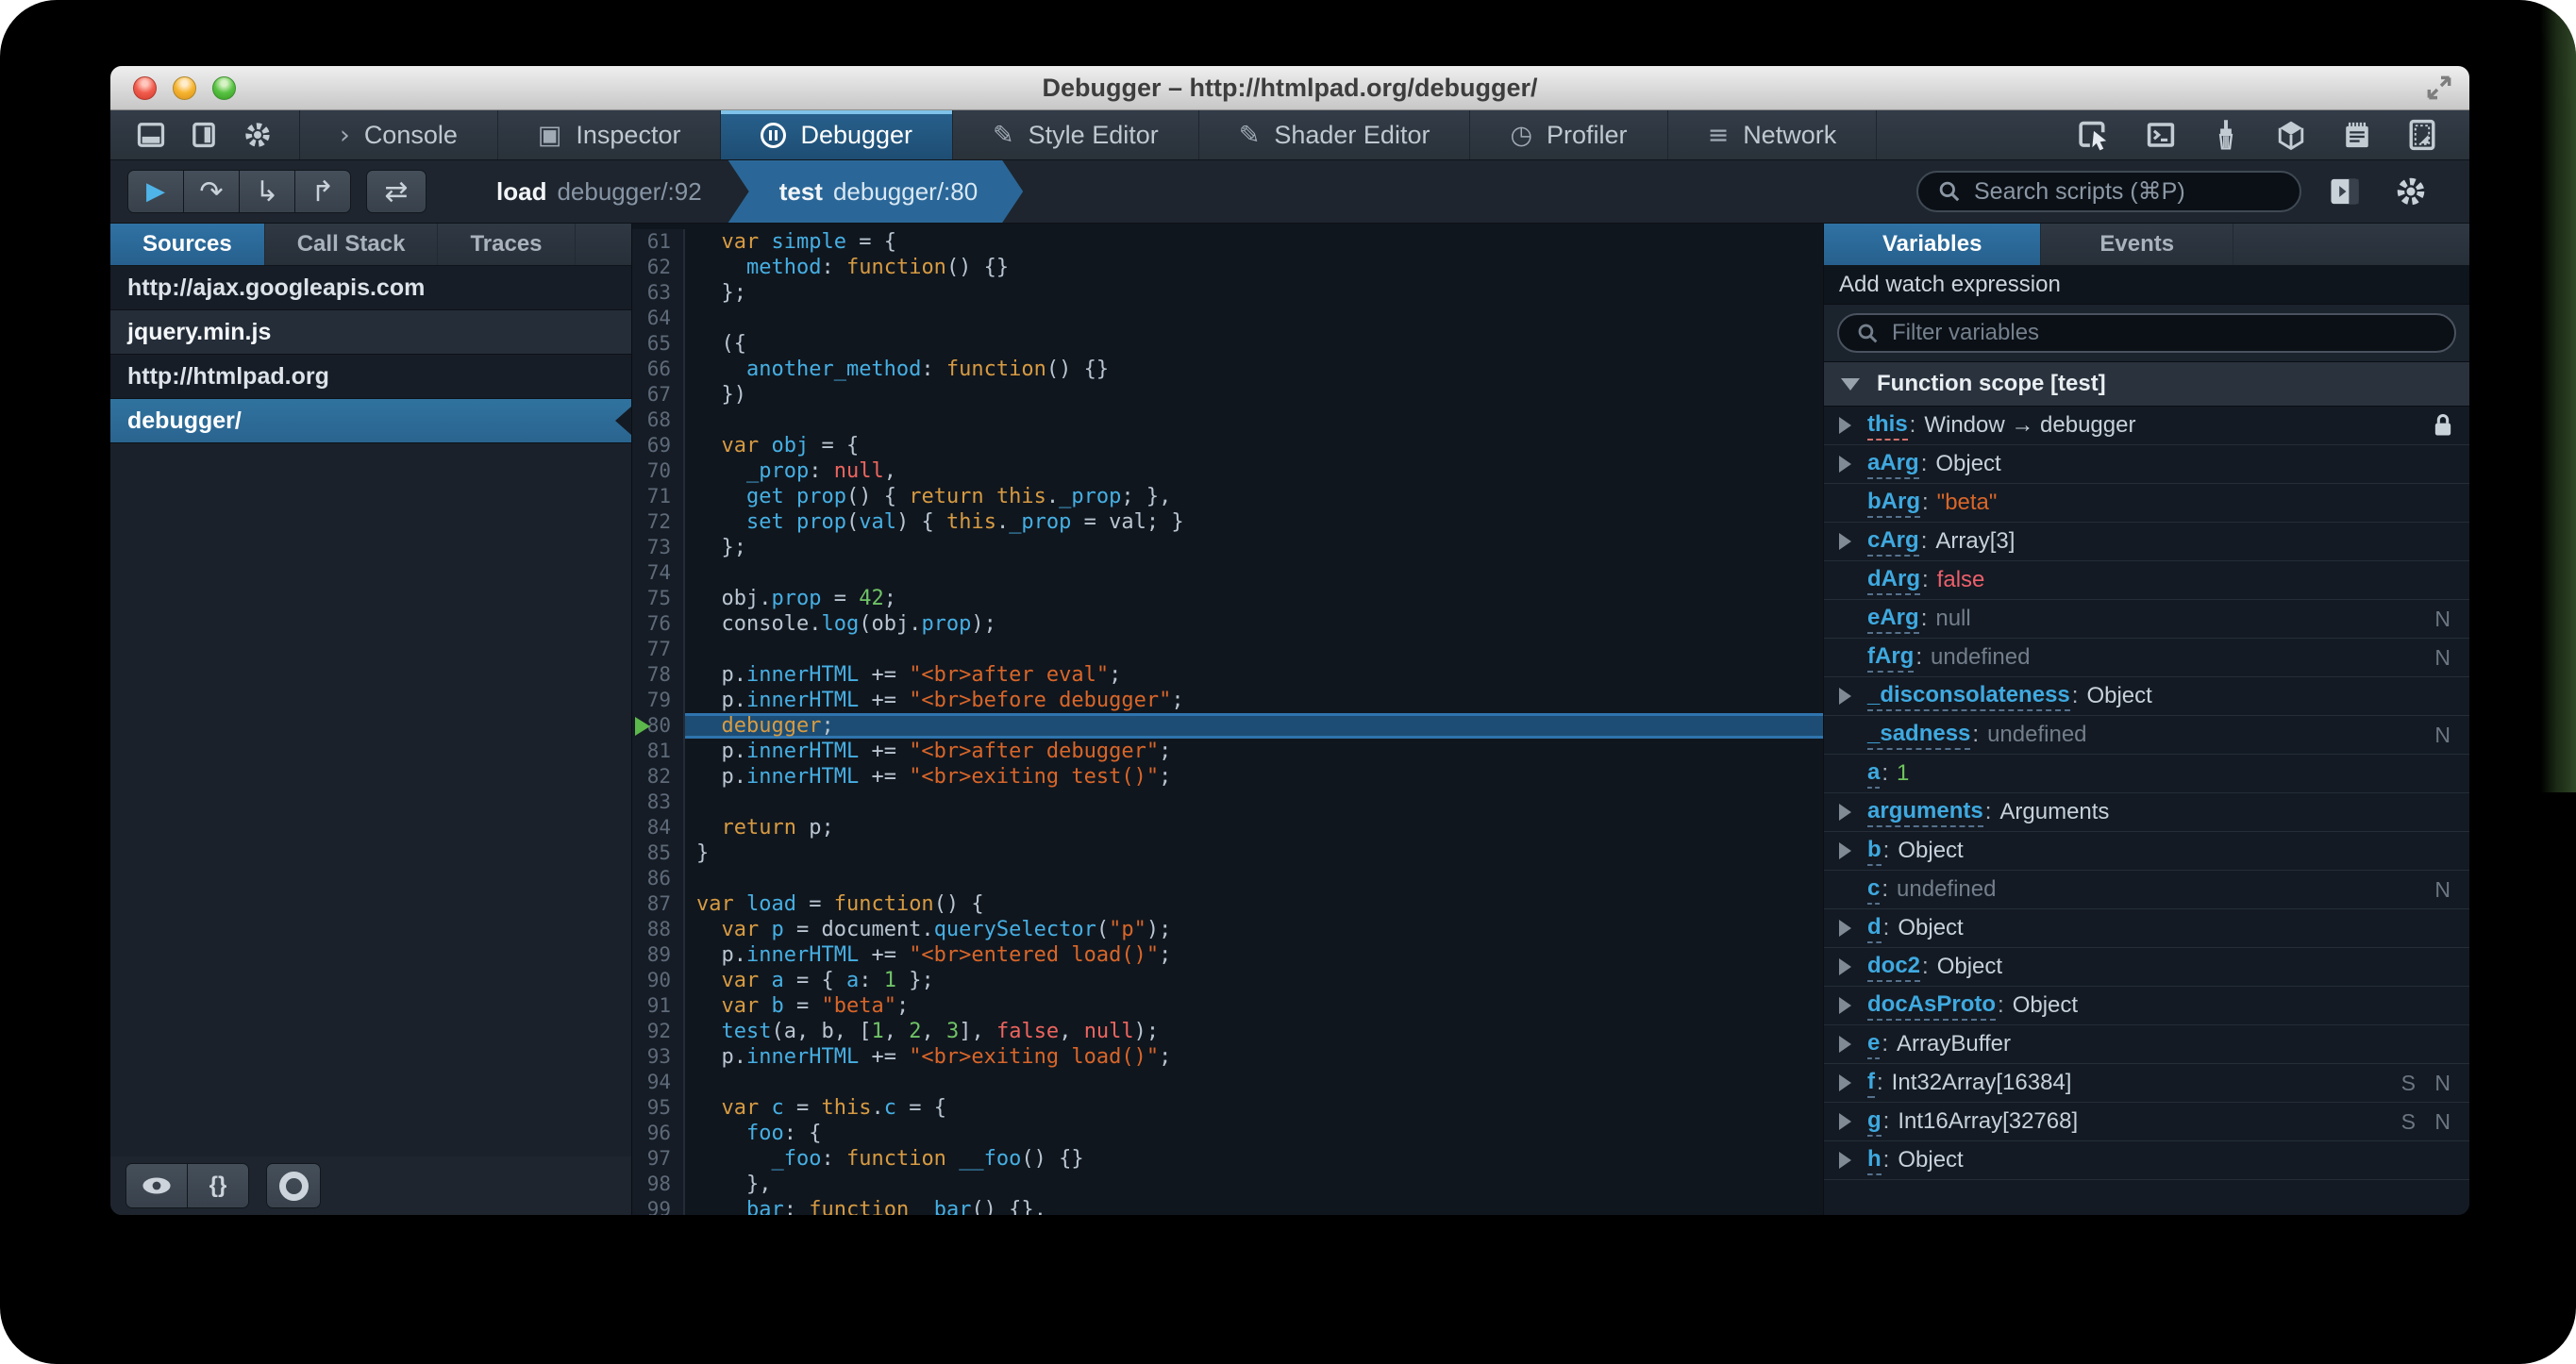  What do you see at coordinates (1227, 726) in the screenshot?
I see `code-line-80: 80 debugger;` at bounding box center [1227, 726].